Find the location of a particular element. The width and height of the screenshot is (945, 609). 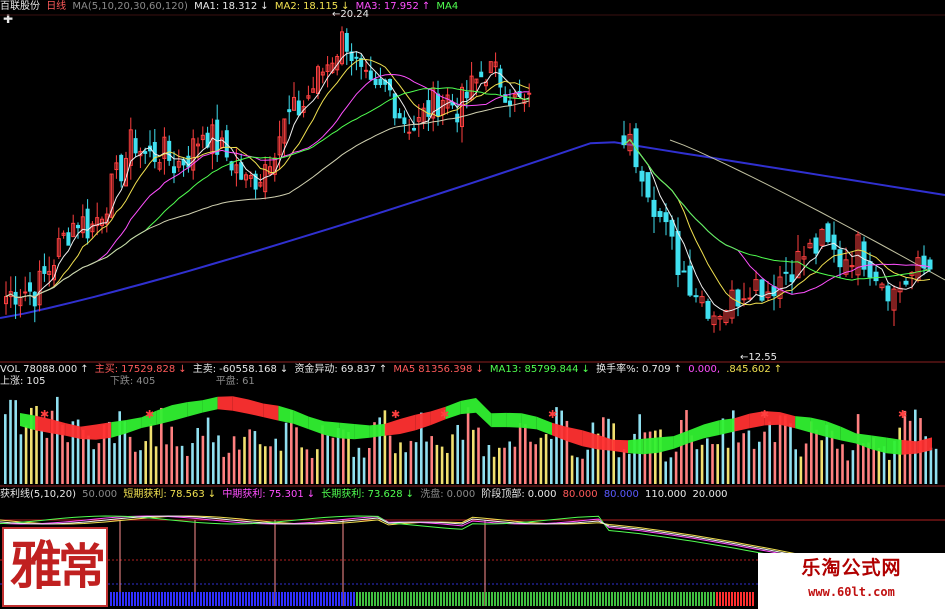

vol-ma13-value: 85799.844 is located at coordinates (551, 369).